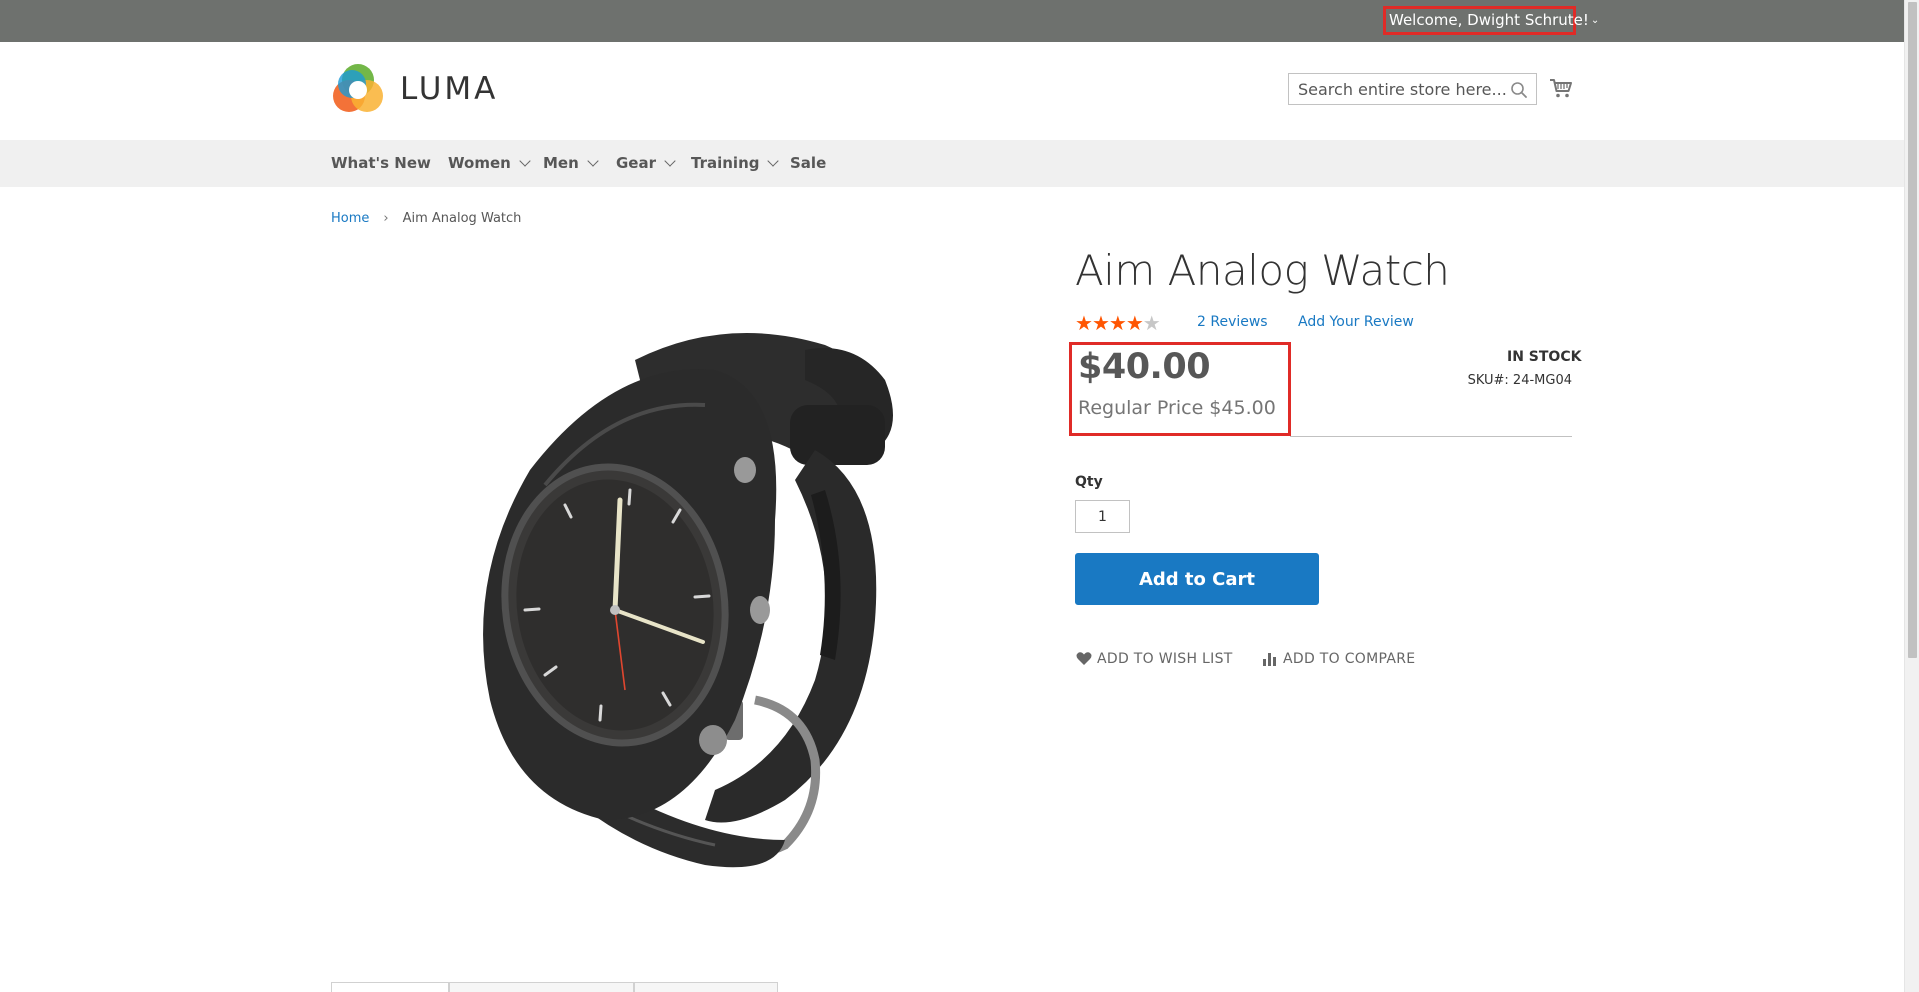 This screenshot has width=1919, height=992. Describe the element at coordinates (646, 163) in the screenshot. I see `nav-item-gear: Gear` at that location.